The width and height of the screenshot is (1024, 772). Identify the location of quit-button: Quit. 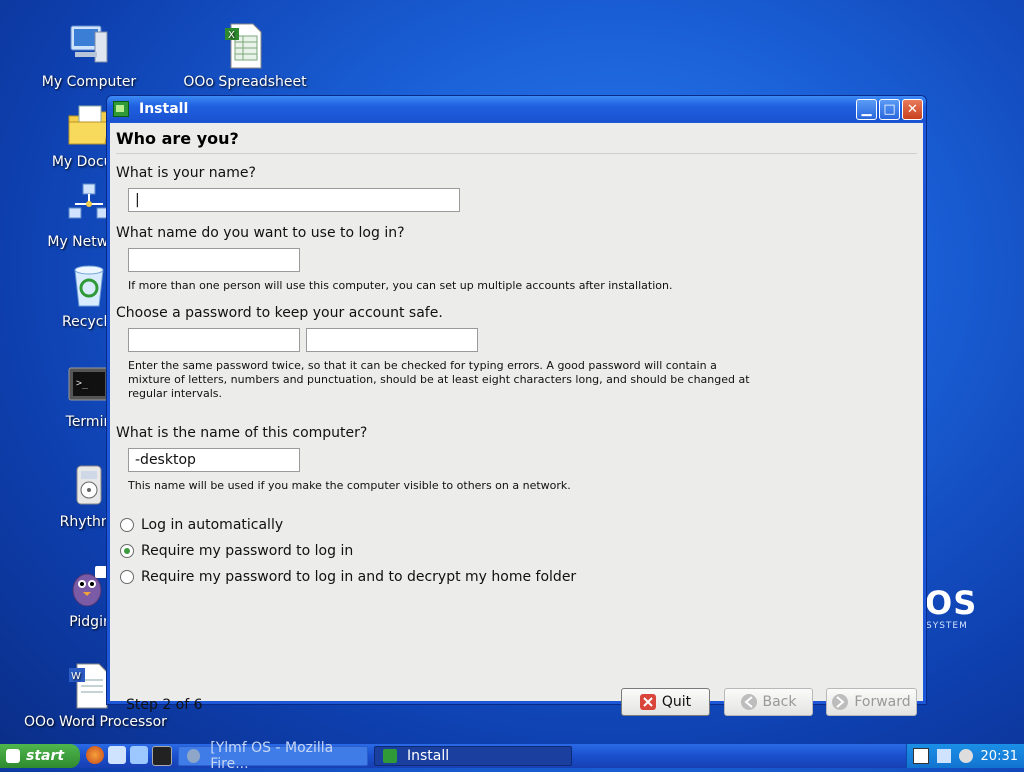
(665, 702).